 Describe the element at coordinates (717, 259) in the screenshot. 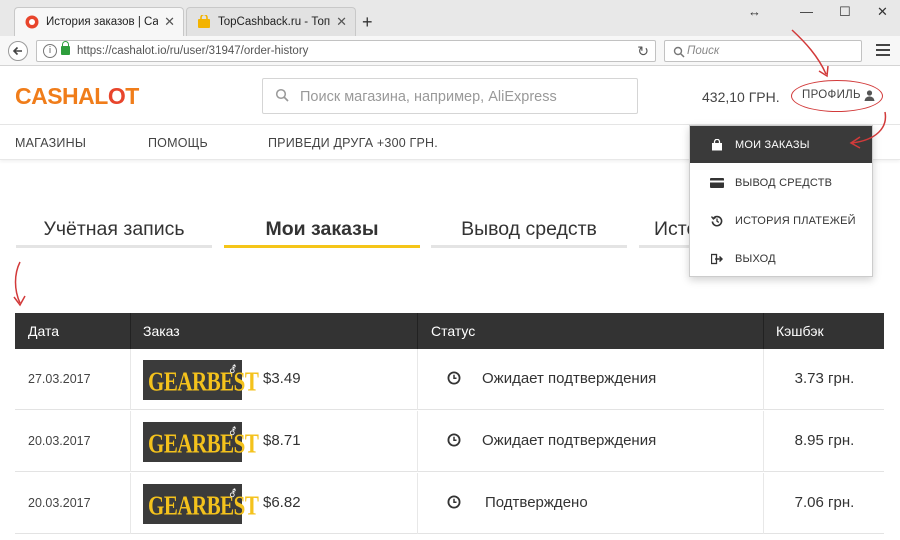

I see `logout-icon` at that location.